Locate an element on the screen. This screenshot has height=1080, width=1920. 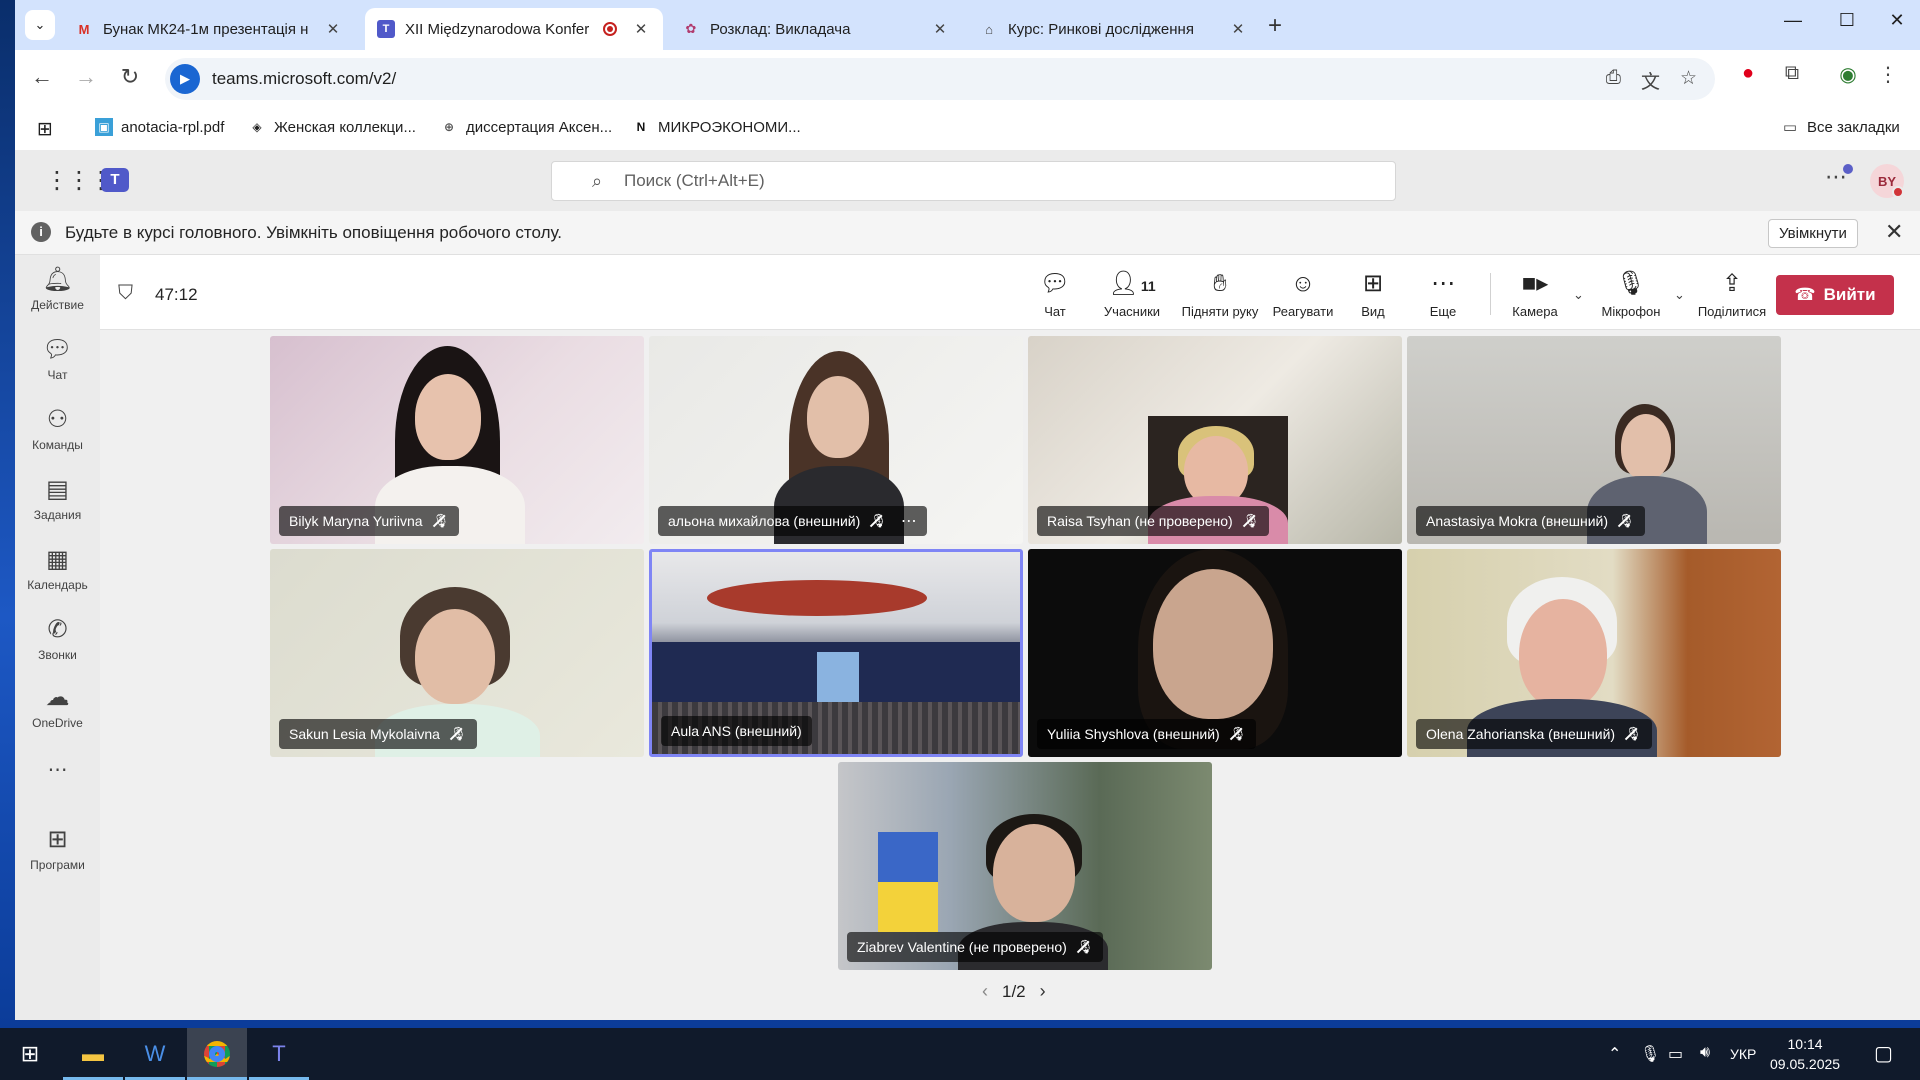
prev-page-icon: ‹ is located at coordinates (985, 991).